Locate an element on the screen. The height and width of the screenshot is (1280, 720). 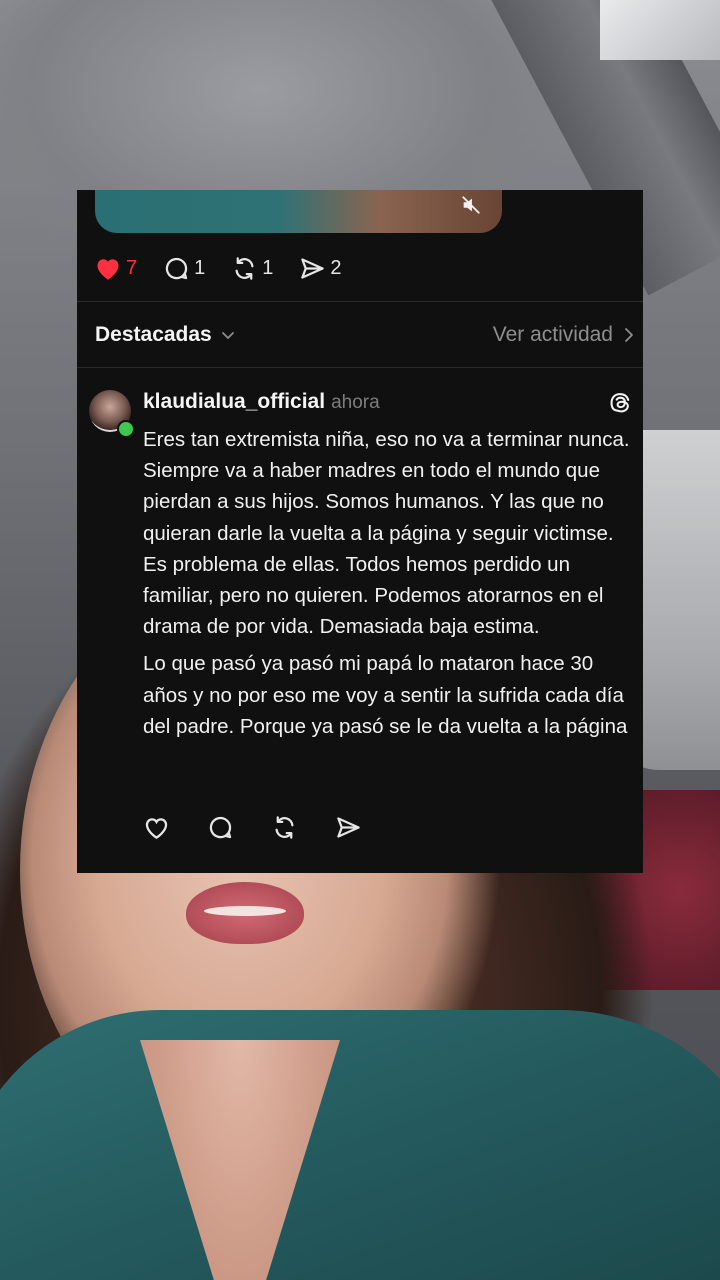
repost-count: 1 is located at coordinates (268, 267).